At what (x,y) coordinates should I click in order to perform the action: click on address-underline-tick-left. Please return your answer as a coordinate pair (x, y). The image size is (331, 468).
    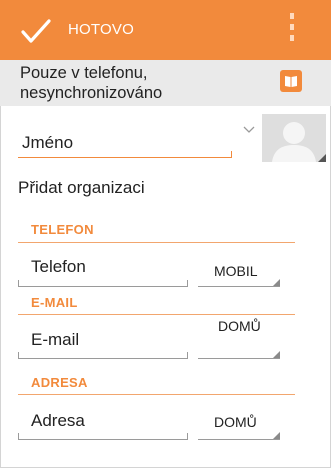
    Looking at the image, I should click on (18, 436).